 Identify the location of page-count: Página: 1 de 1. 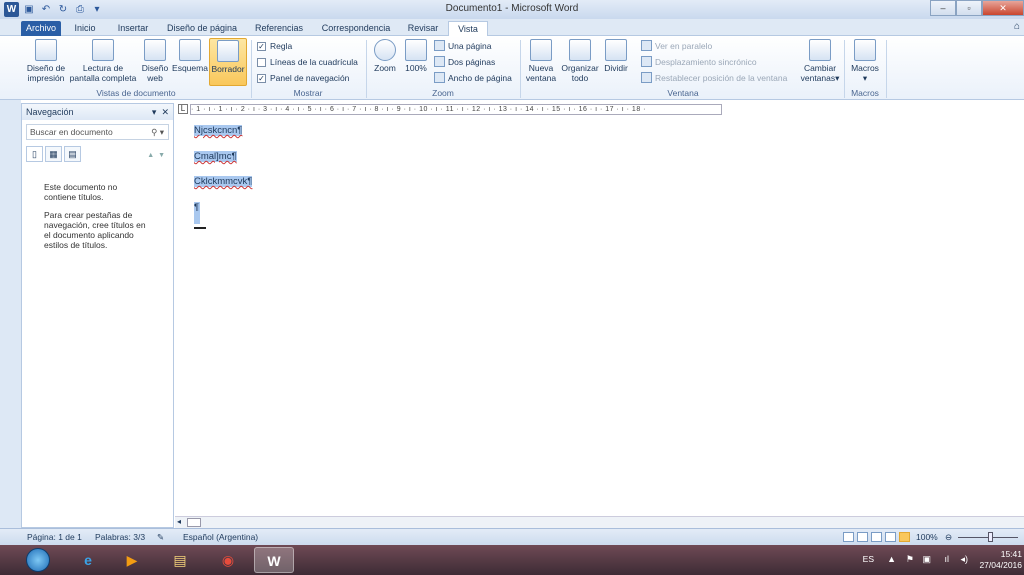
(54, 537).